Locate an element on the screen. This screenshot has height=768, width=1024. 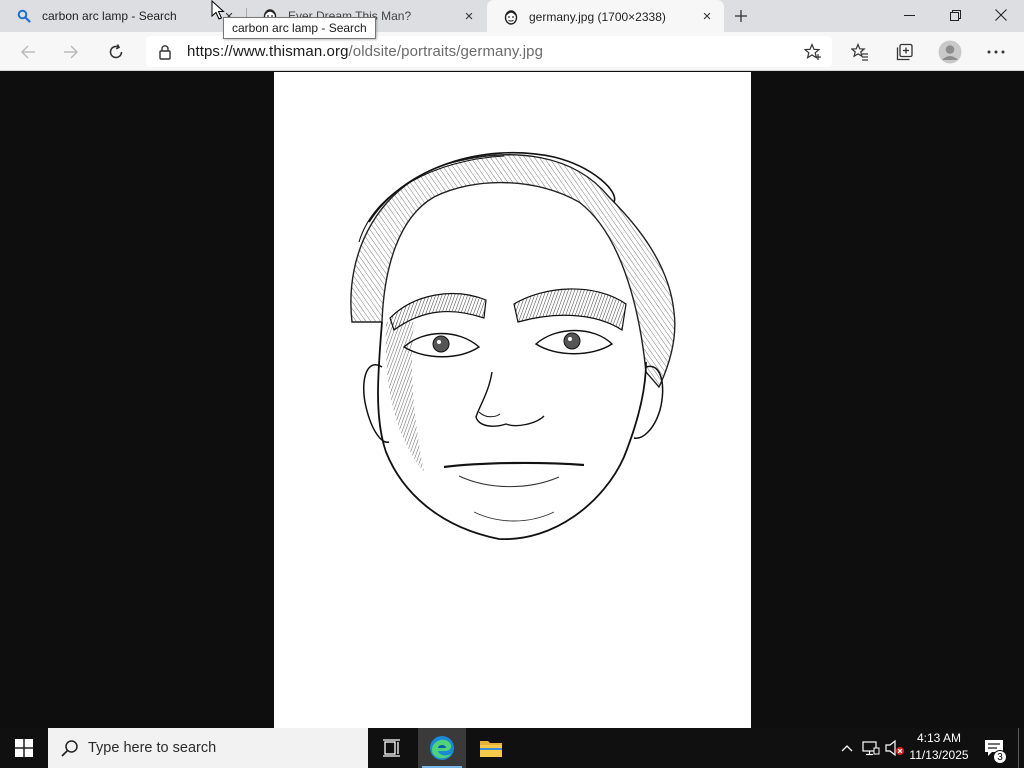
edge-icon is located at coordinates (442, 748).